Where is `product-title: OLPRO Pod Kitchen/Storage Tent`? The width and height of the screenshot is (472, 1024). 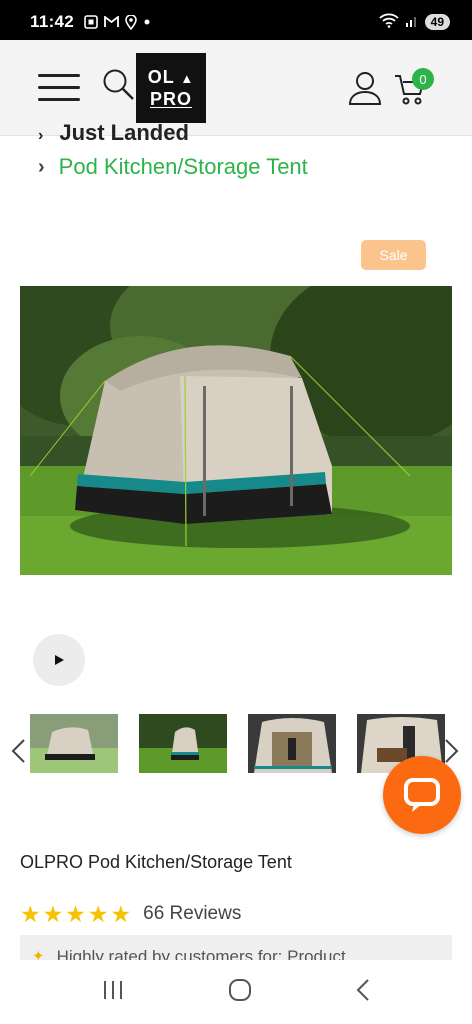 product-title: OLPRO Pod Kitchen/Storage Tent is located at coordinates (156, 862).